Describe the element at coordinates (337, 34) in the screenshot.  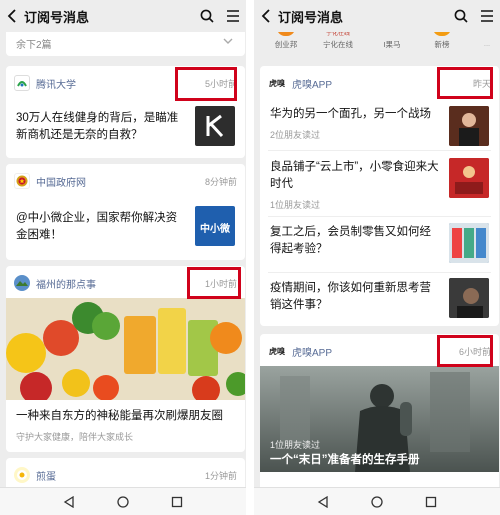
I see `app-avatar: 宁化在线` at that location.